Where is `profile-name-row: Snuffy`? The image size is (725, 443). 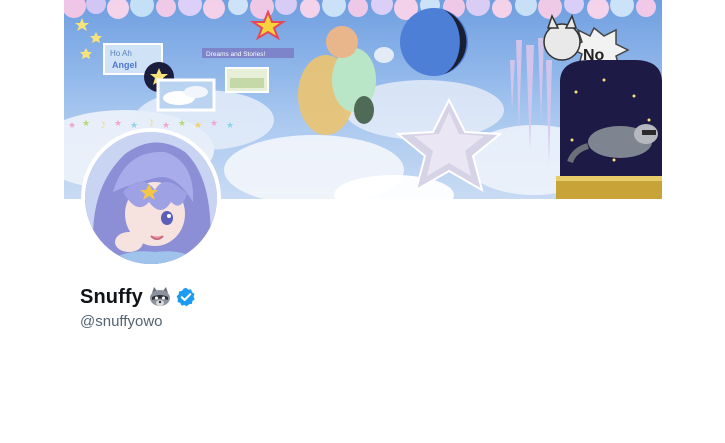 profile-name-row: Snuffy is located at coordinates (138, 297).